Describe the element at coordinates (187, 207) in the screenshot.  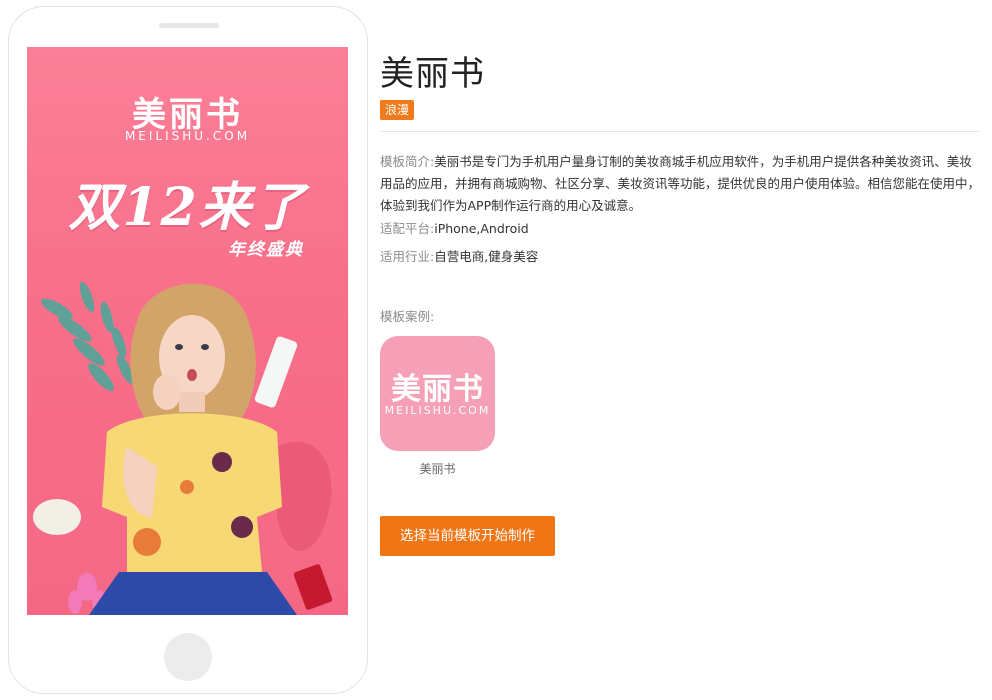
I see `poster-headline: 双12来了` at that location.